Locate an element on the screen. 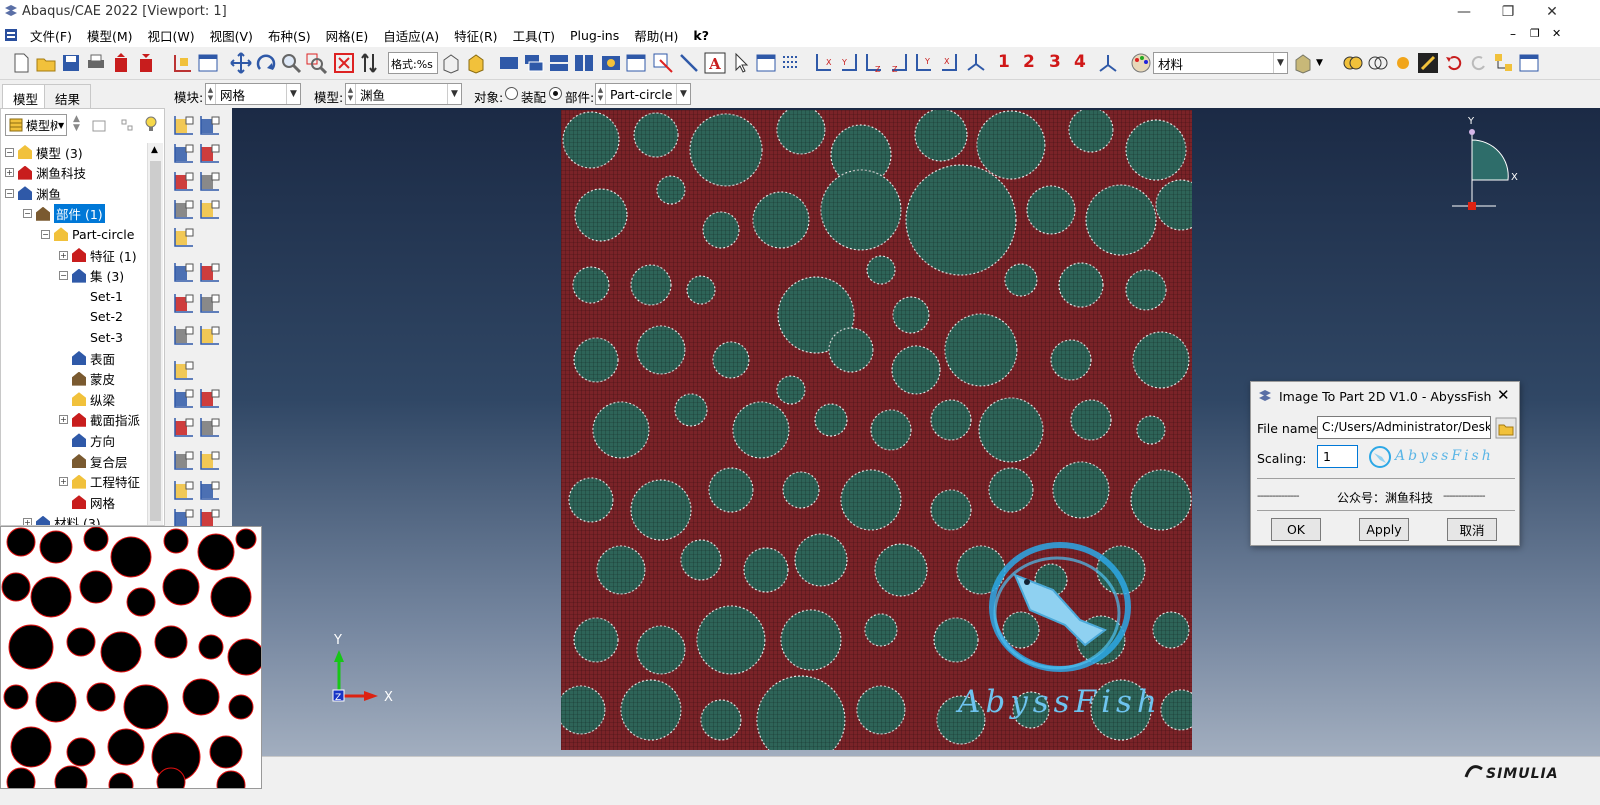  tree-item: 网格 is located at coordinates (87, 502).